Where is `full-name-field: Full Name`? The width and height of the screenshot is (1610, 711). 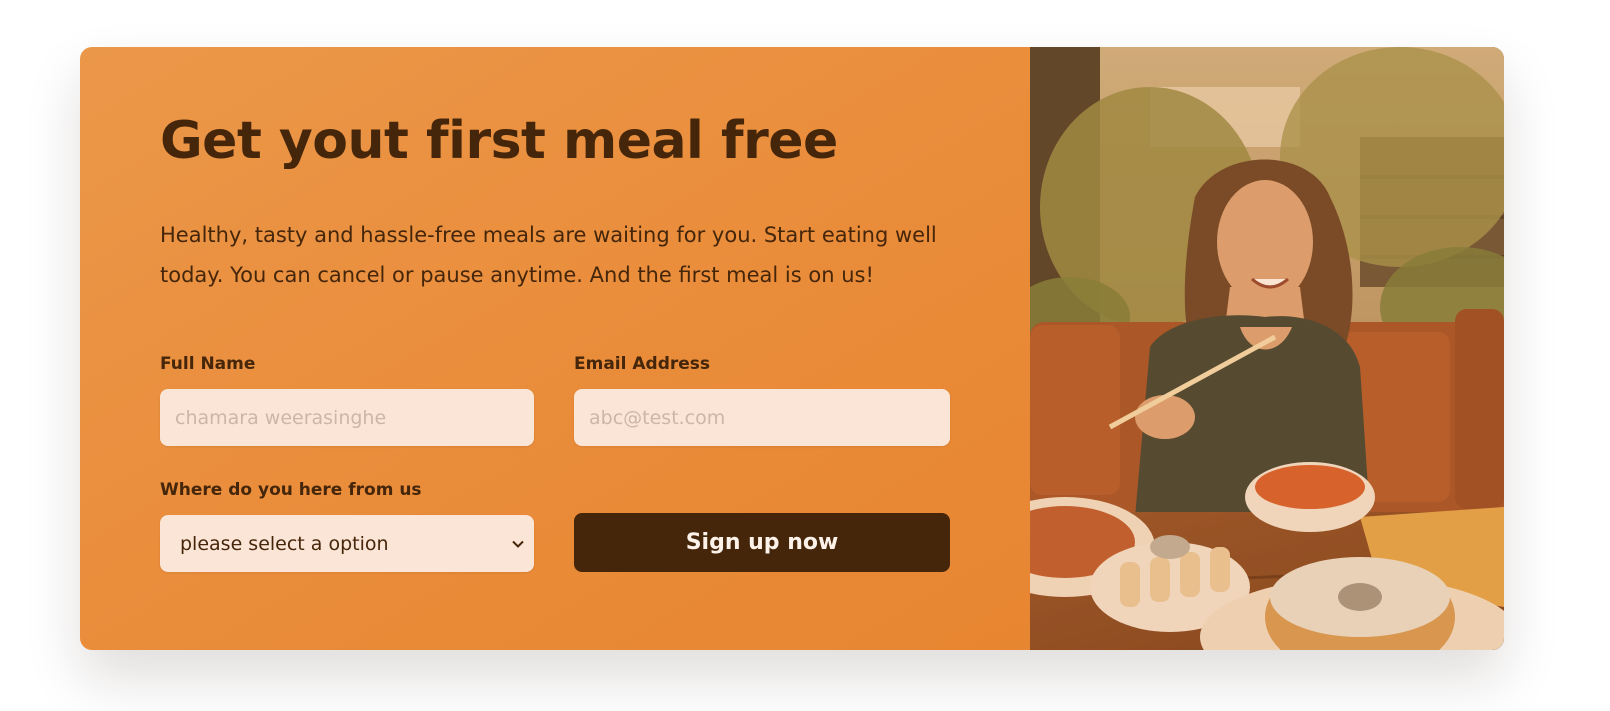
full-name-field: Full Name is located at coordinates (347, 399).